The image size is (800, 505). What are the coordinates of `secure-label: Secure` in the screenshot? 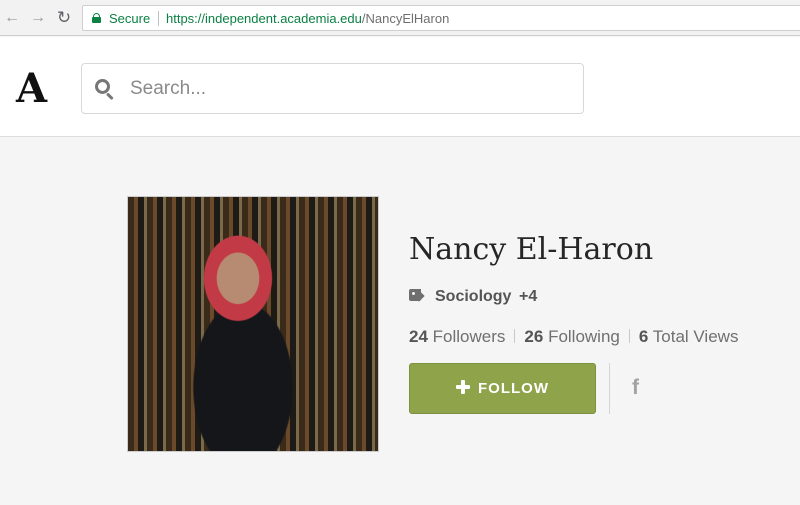 It's located at (130, 18).